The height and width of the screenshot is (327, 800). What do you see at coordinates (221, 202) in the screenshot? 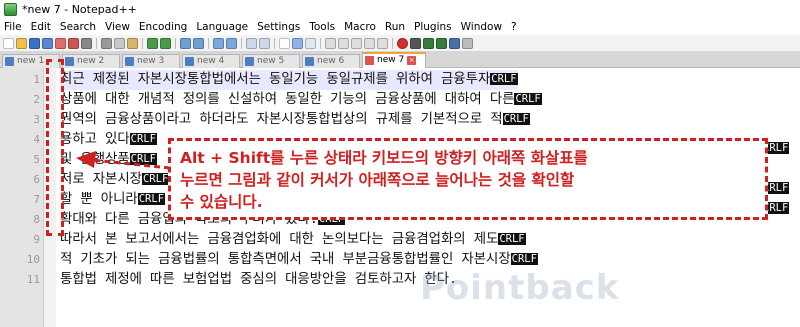
I see `callout-text-line: 수 있습니다.` at bounding box center [221, 202].